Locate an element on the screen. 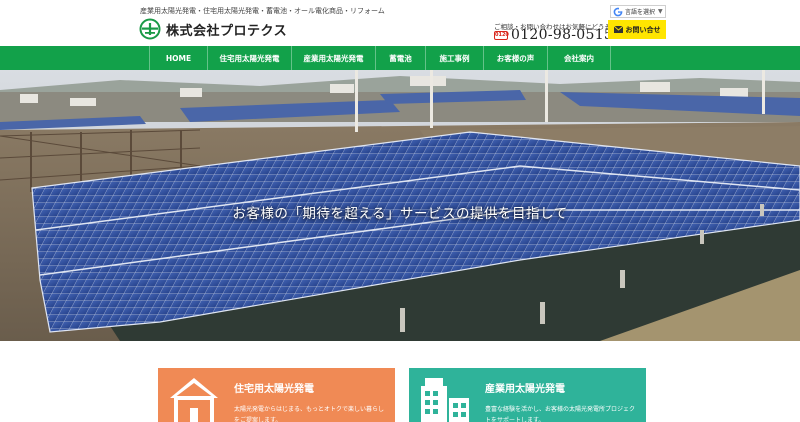 The width and height of the screenshot is (800, 422). hero-caption: お客様の「期待を超える」サービスの提供を目指して is located at coordinates (400, 214).